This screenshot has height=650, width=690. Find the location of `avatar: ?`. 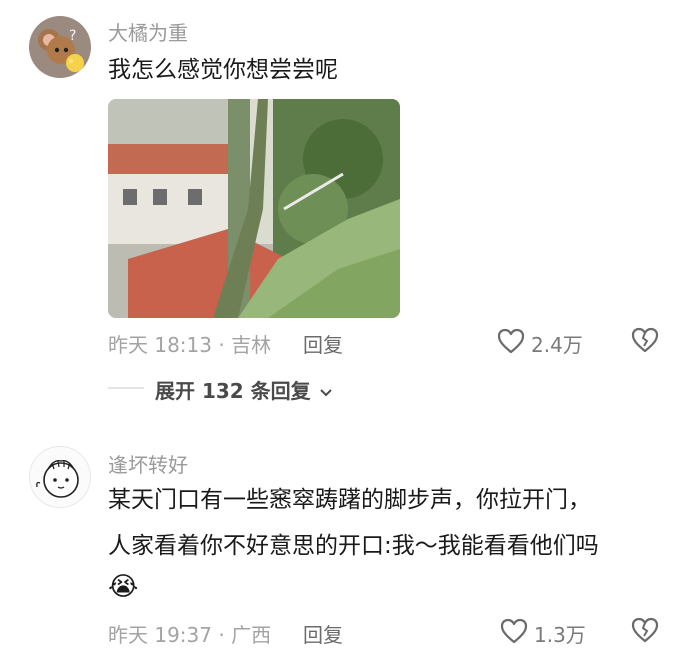

avatar: ? is located at coordinates (60, 47).